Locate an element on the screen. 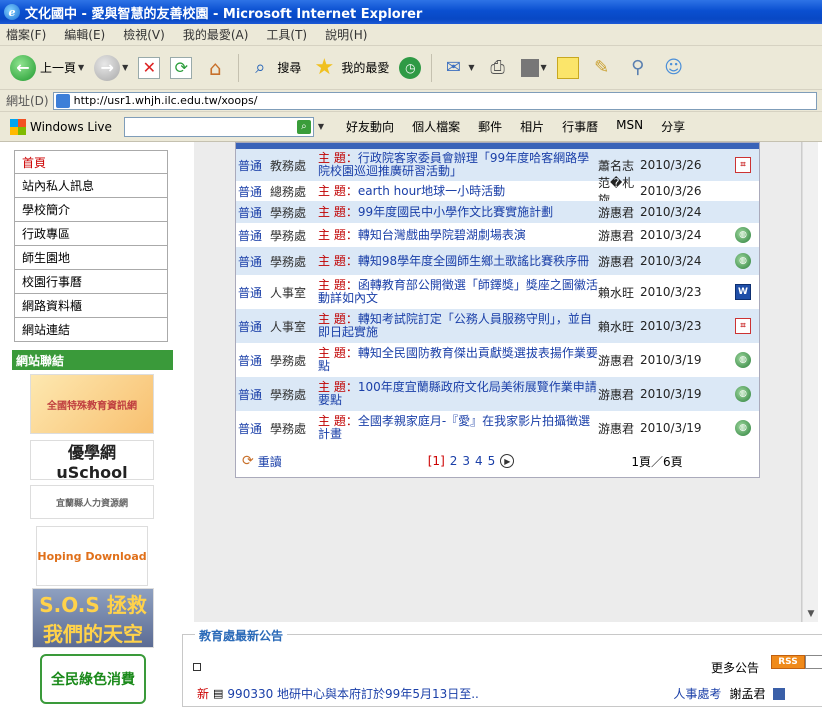 This screenshot has height=707, width=822. windows-live-brand: Windows Live is located at coordinates (71, 127).